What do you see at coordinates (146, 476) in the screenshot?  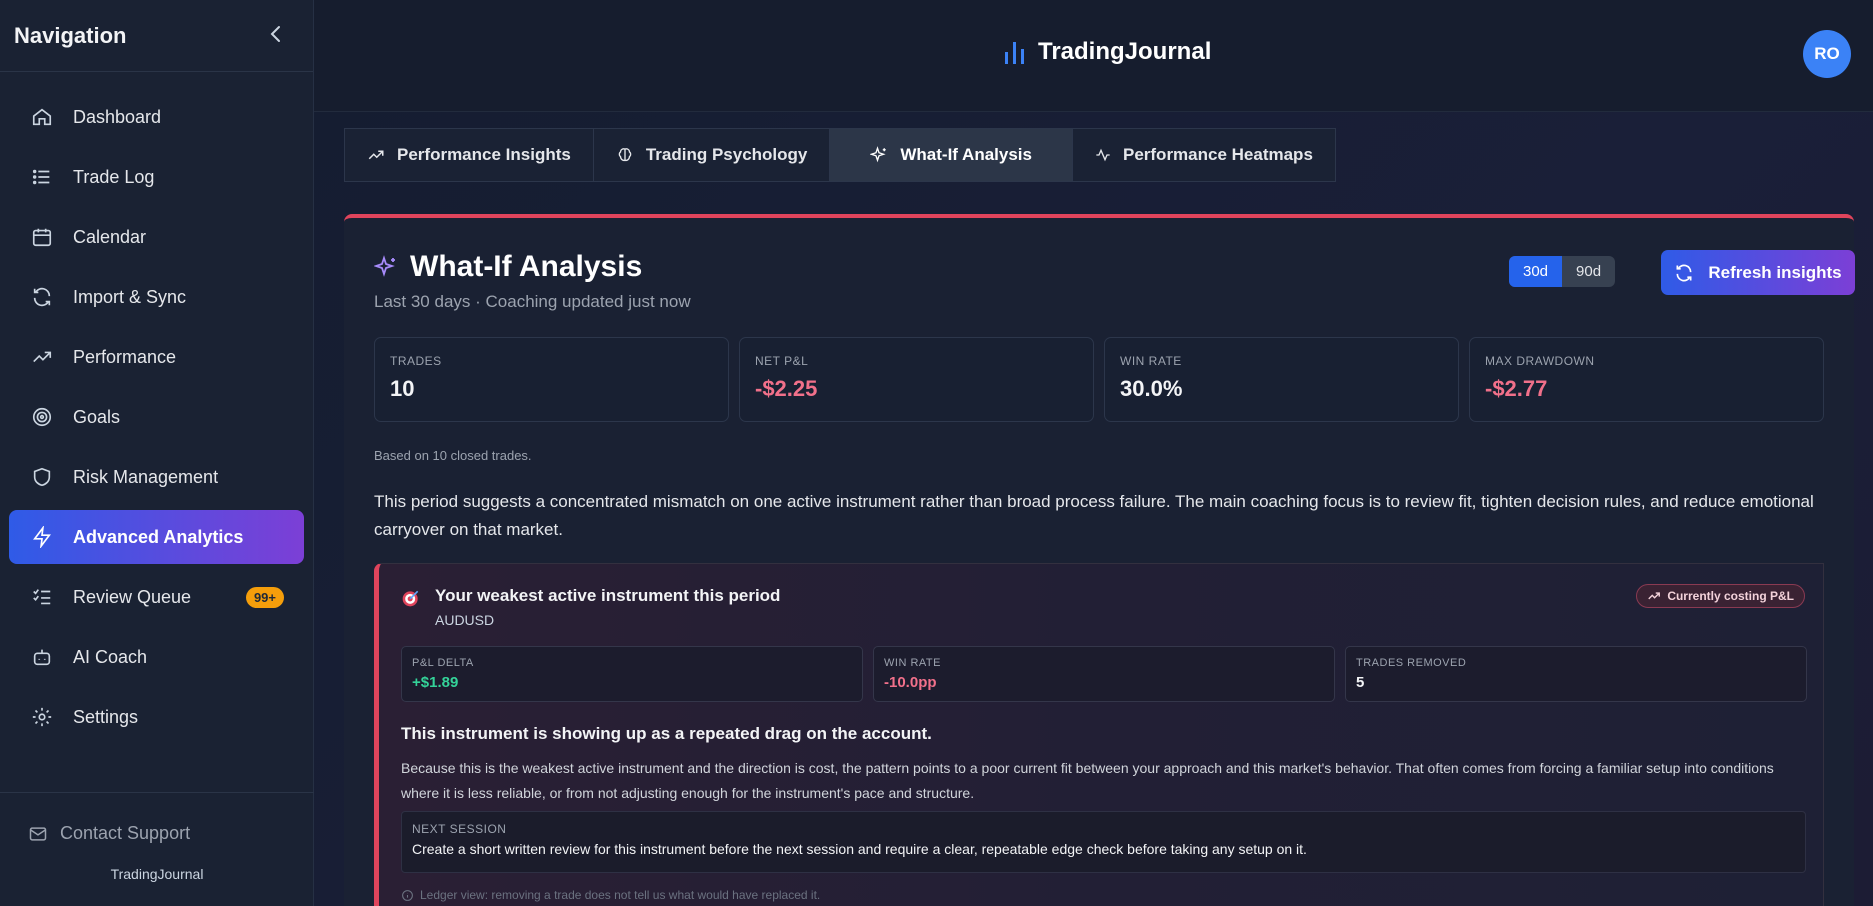 I see `sidebar-item-label: Risk Management` at bounding box center [146, 476].